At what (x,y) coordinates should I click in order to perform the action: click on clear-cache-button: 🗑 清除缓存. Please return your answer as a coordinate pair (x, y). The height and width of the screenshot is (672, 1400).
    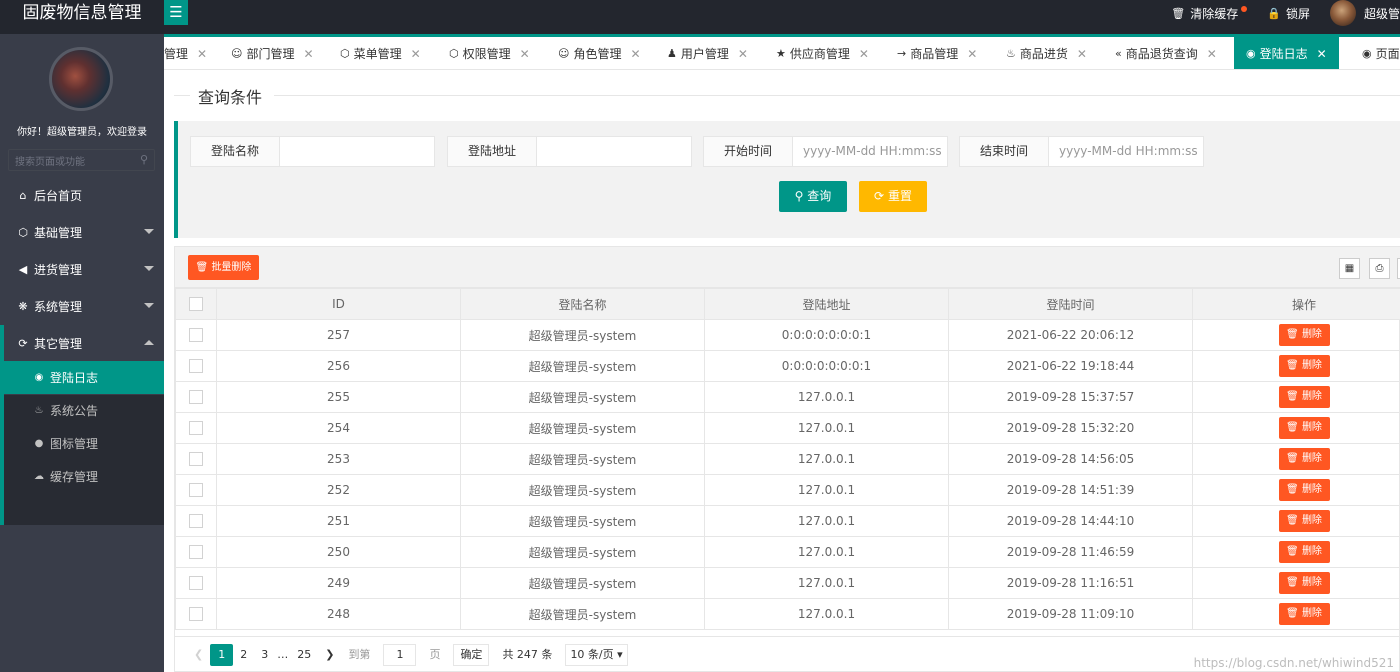
    Looking at the image, I should click on (1209, 13).